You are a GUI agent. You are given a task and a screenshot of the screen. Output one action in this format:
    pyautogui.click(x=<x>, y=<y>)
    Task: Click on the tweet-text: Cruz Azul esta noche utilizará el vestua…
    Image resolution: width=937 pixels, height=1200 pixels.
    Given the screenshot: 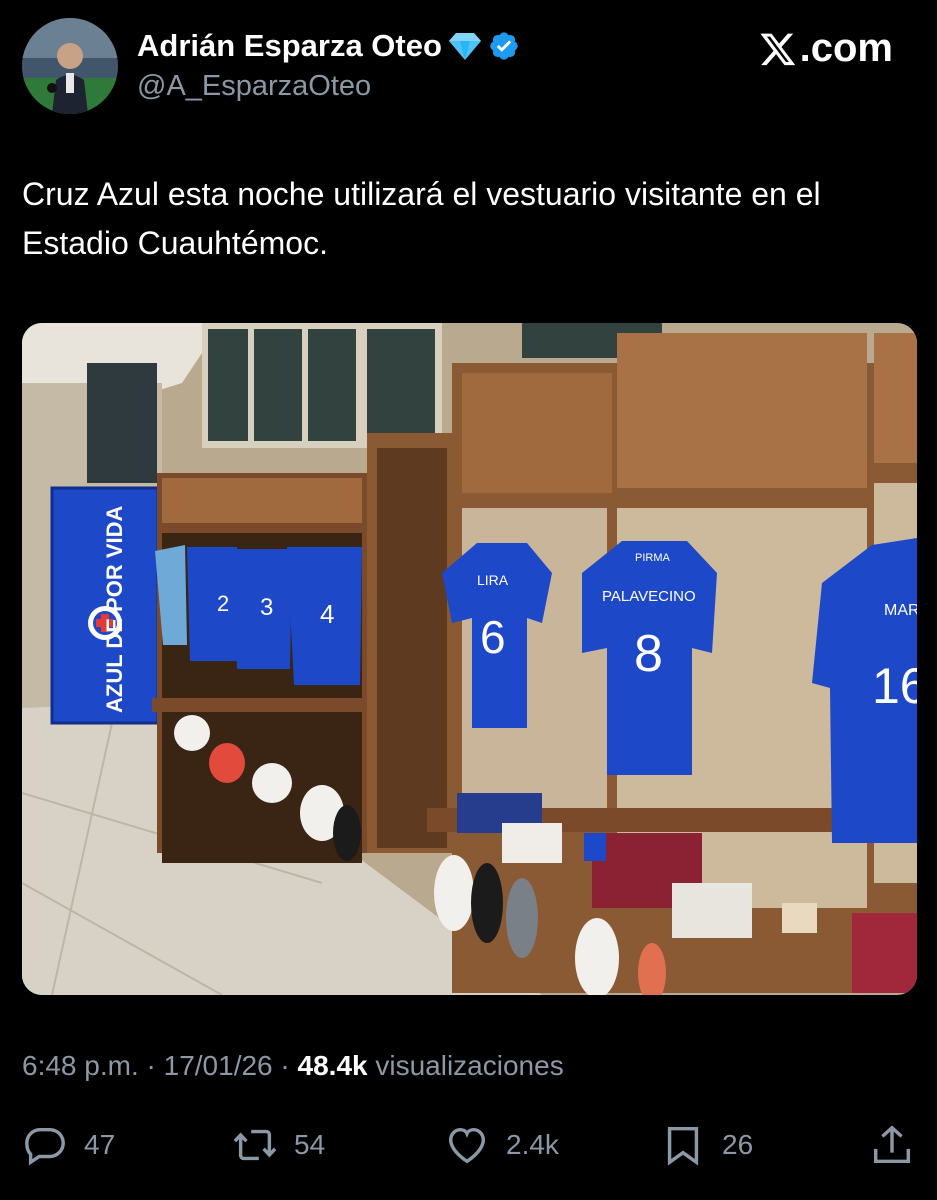 What is the action you would take?
    pyautogui.click(x=421, y=218)
    